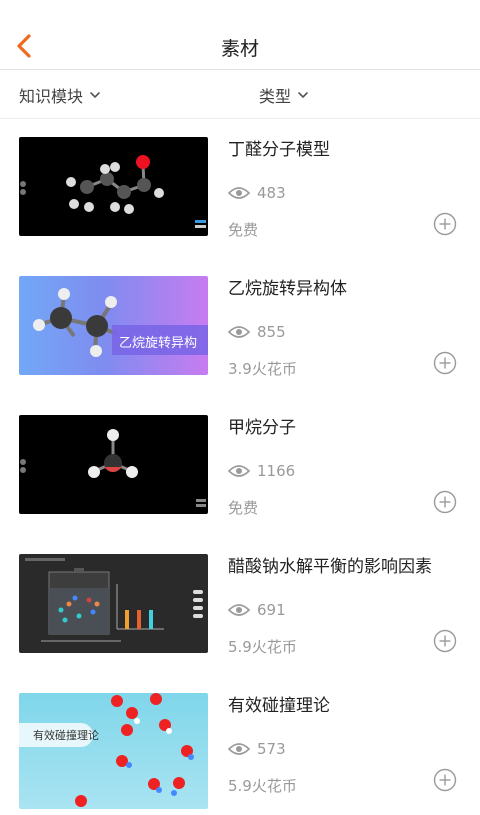 The width and height of the screenshot is (480, 815). I want to click on thumbnail-caption: 有效碰撞理论, so click(66, 735).